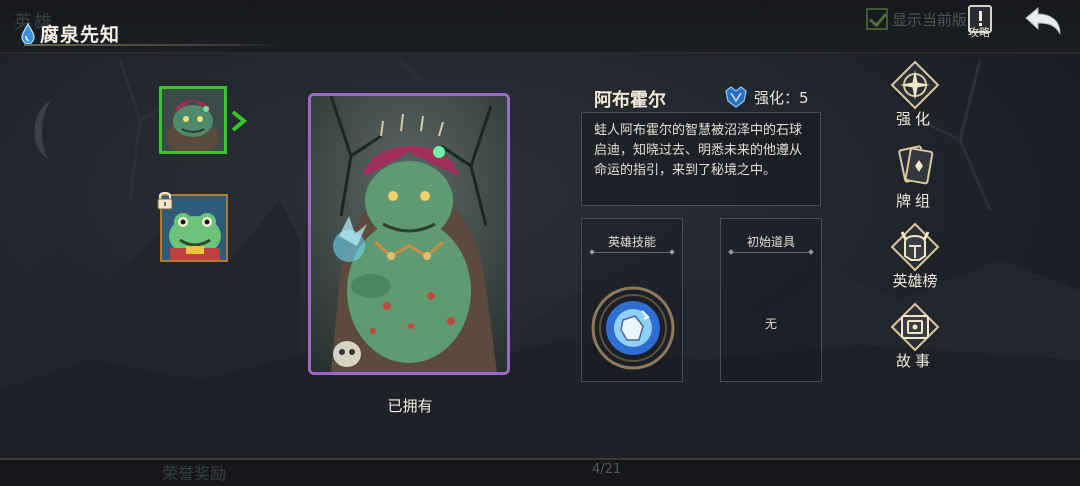 The width and height of the screenshot is (1080, 486). I want to click on ranking-button: 英雄榜, so click(915, 257).